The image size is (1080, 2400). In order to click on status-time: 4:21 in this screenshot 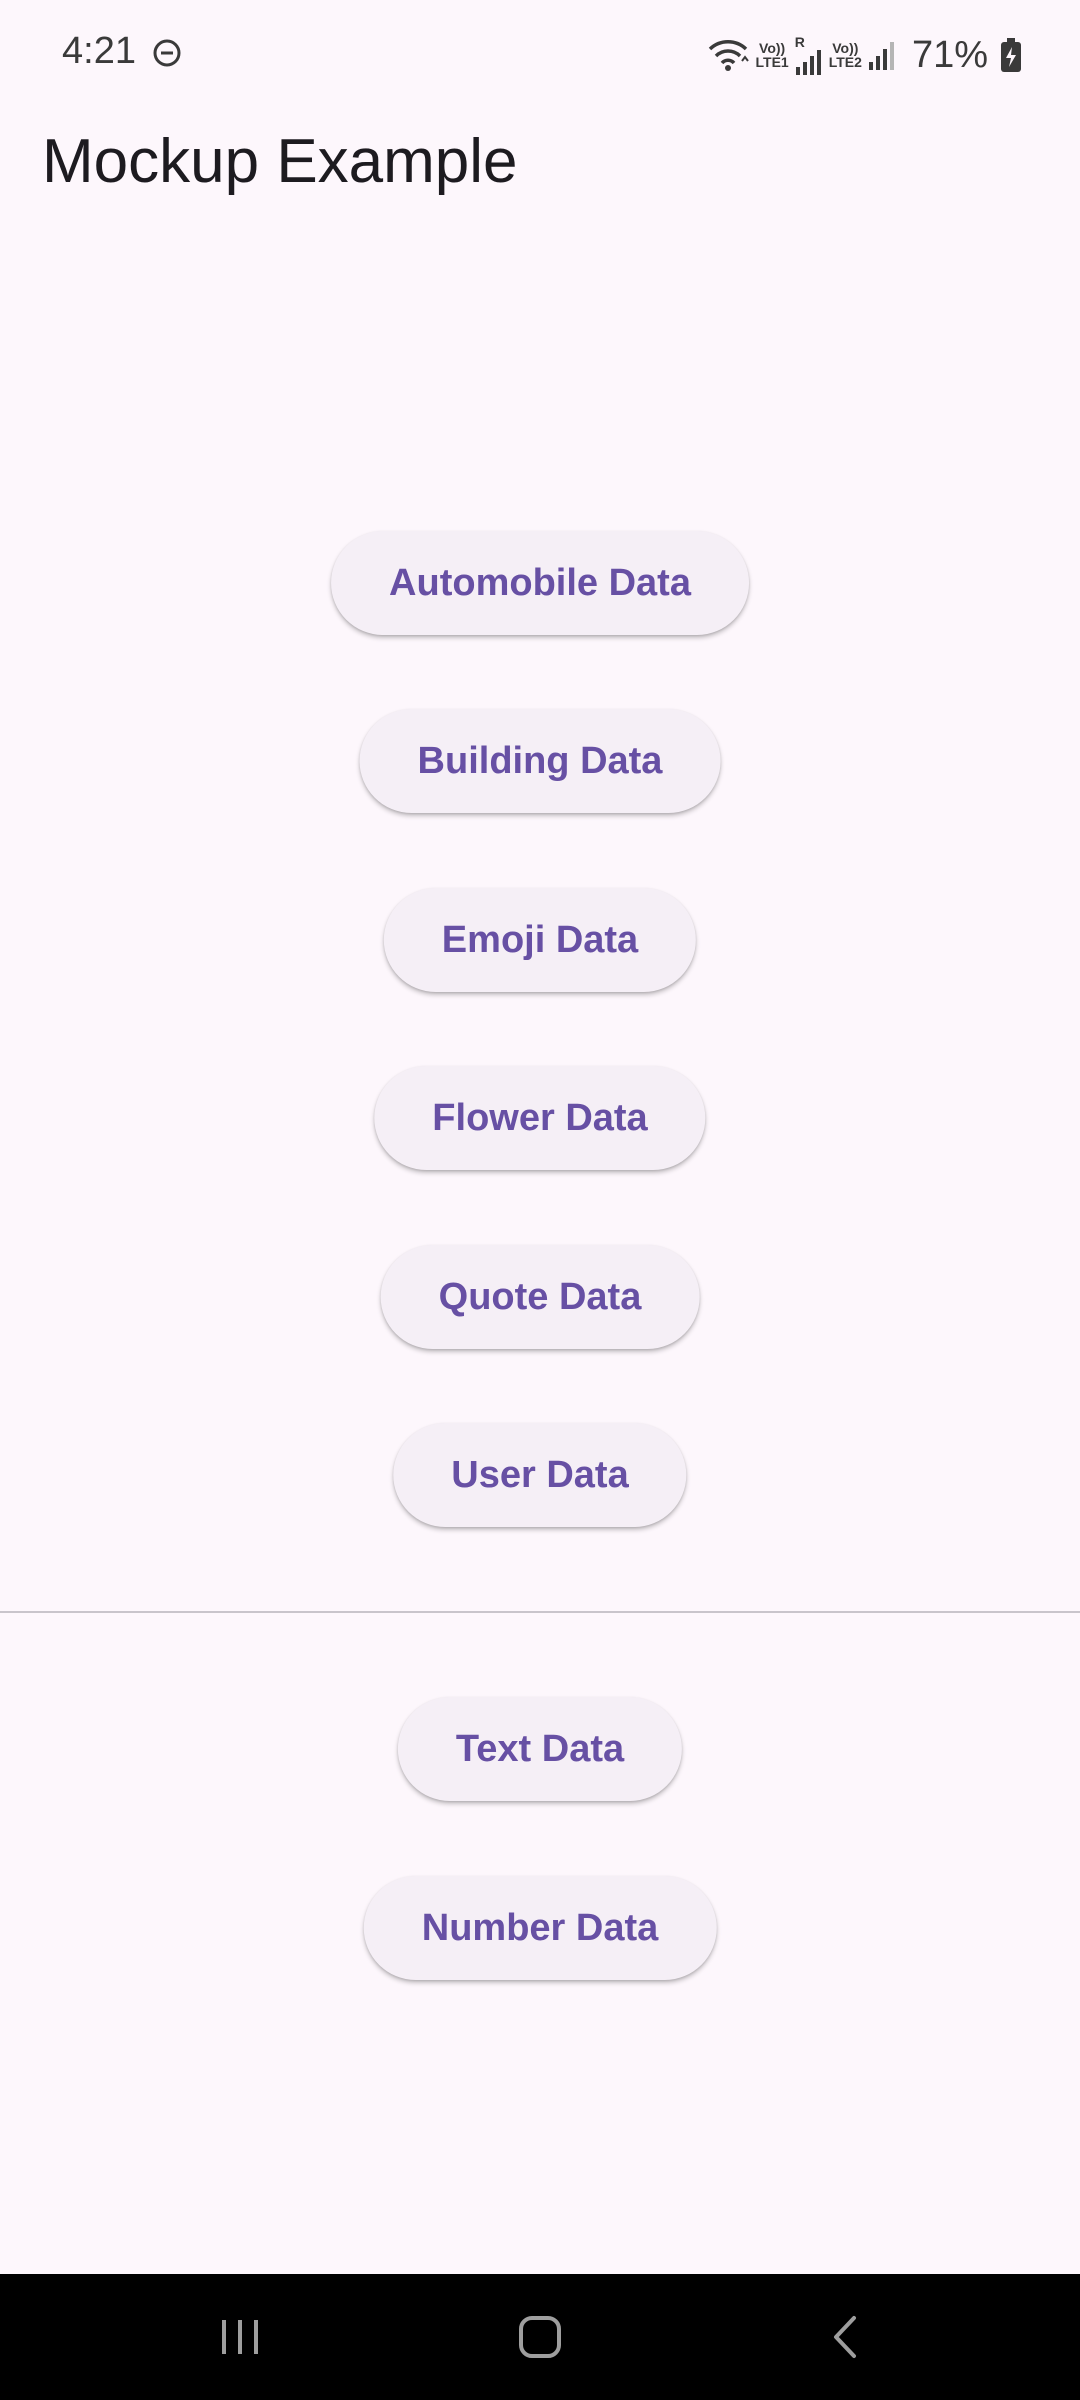, I will do `click(99, 51)`.